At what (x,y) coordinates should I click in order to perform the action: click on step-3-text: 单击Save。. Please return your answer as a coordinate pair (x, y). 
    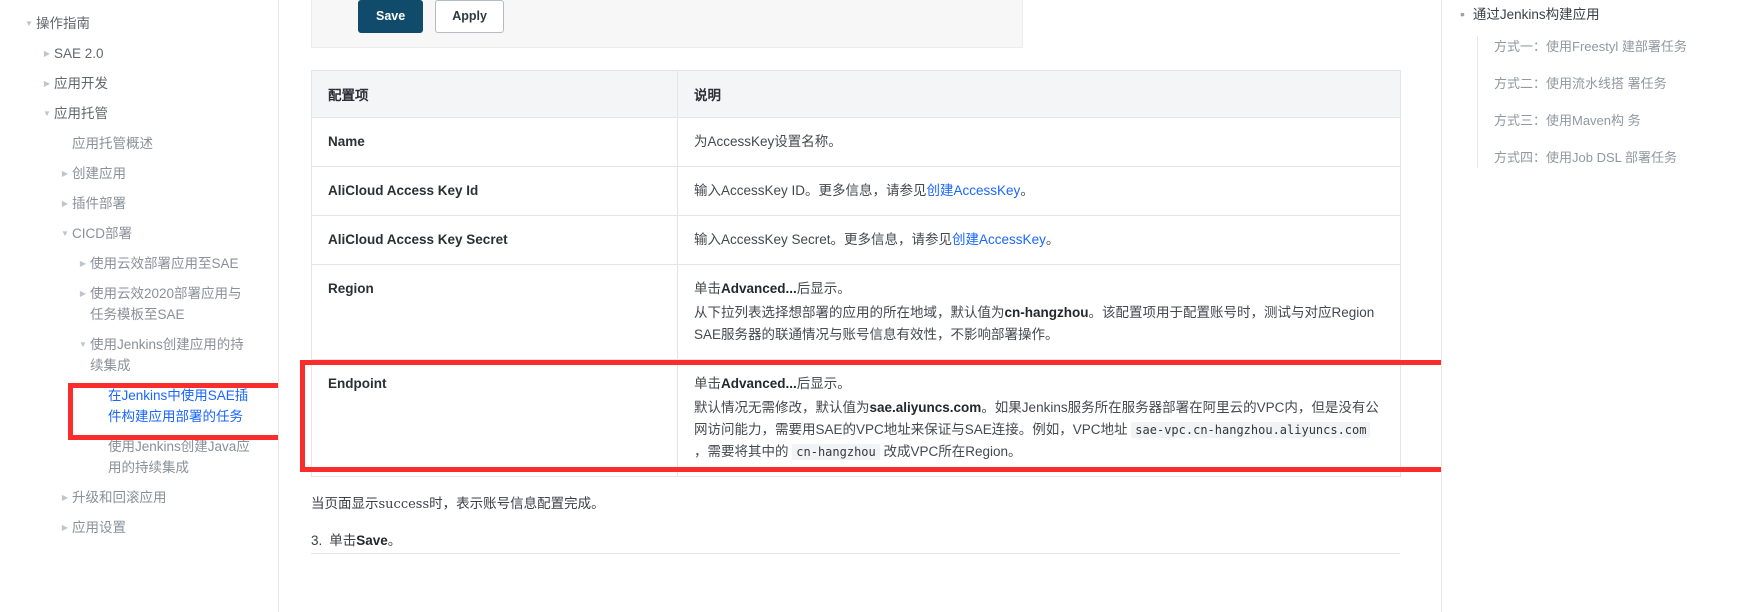
    Looking at the image, I should click on (365, 541).